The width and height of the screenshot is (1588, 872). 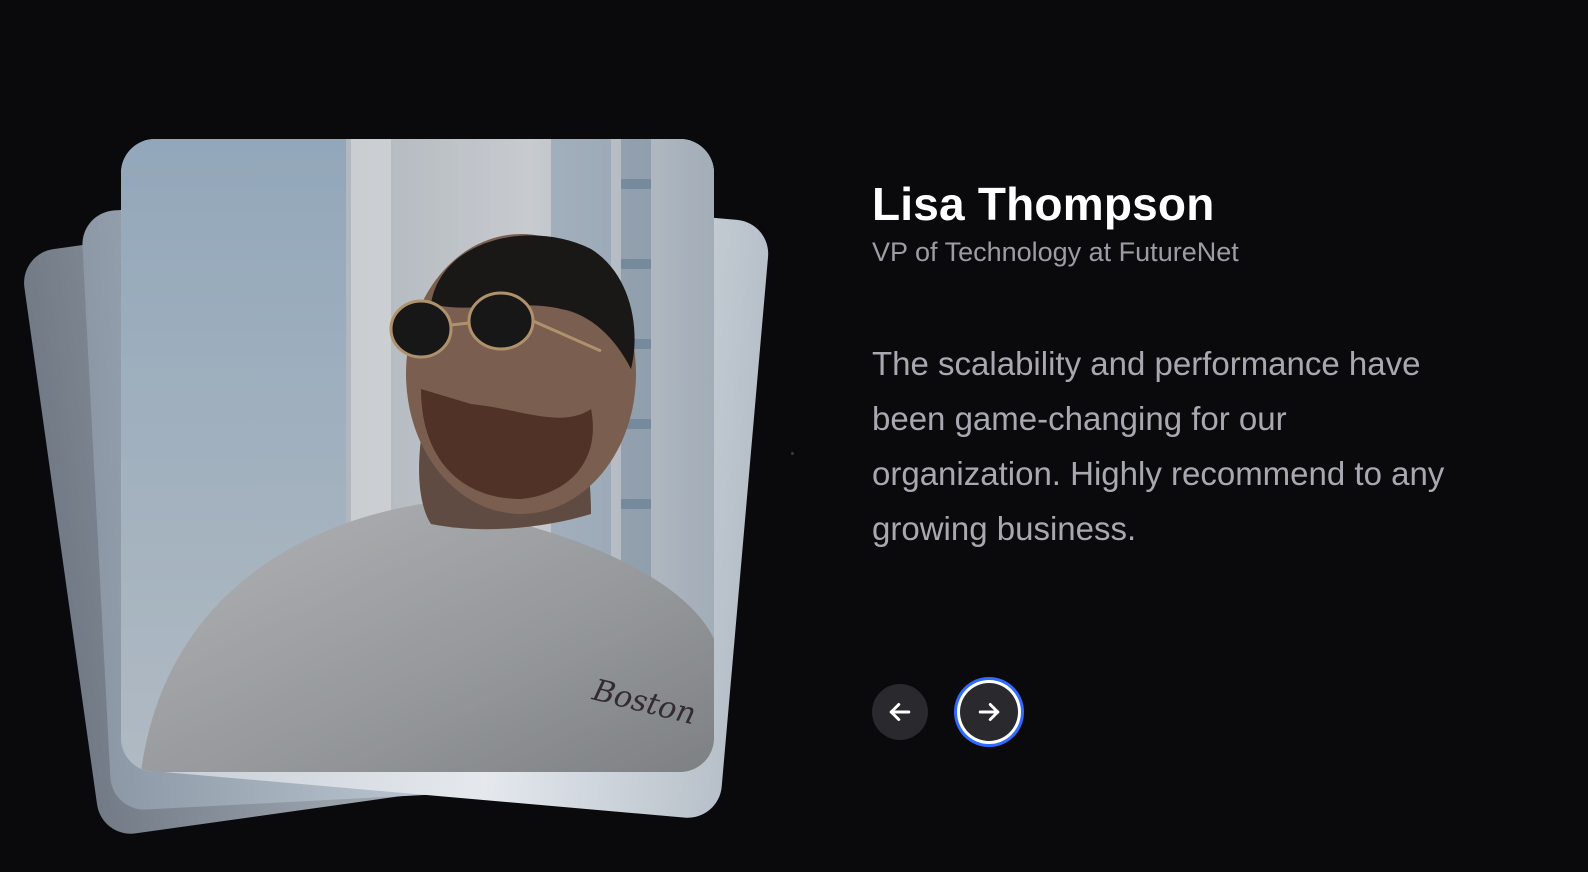 I want to click on testimonial-role: VP of Technology at FutureNet, so click(x=1055, y=252).